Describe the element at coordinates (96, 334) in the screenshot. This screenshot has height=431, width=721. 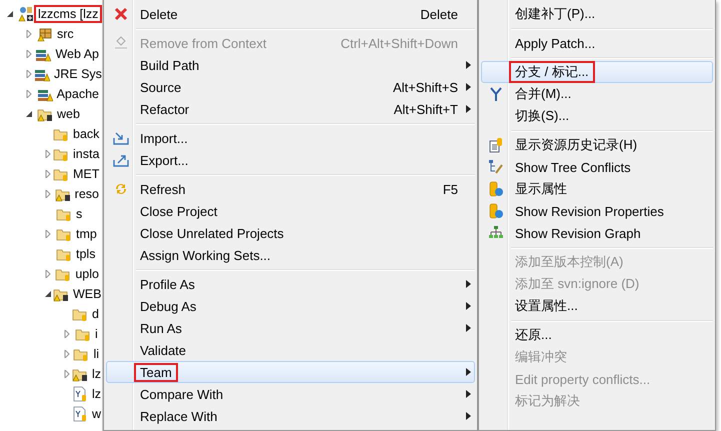
I see `tree-item: i` at that location.